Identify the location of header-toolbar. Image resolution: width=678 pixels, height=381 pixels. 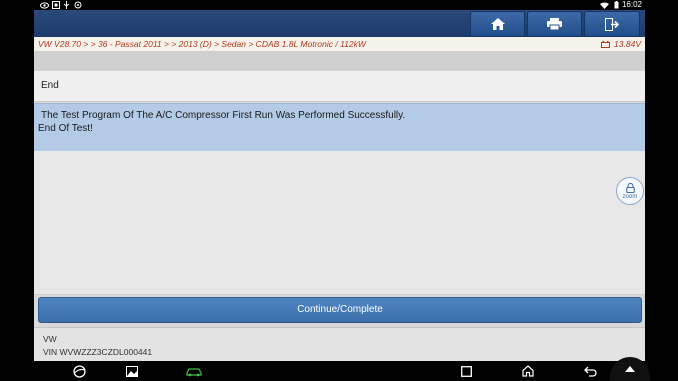
(339, 23).